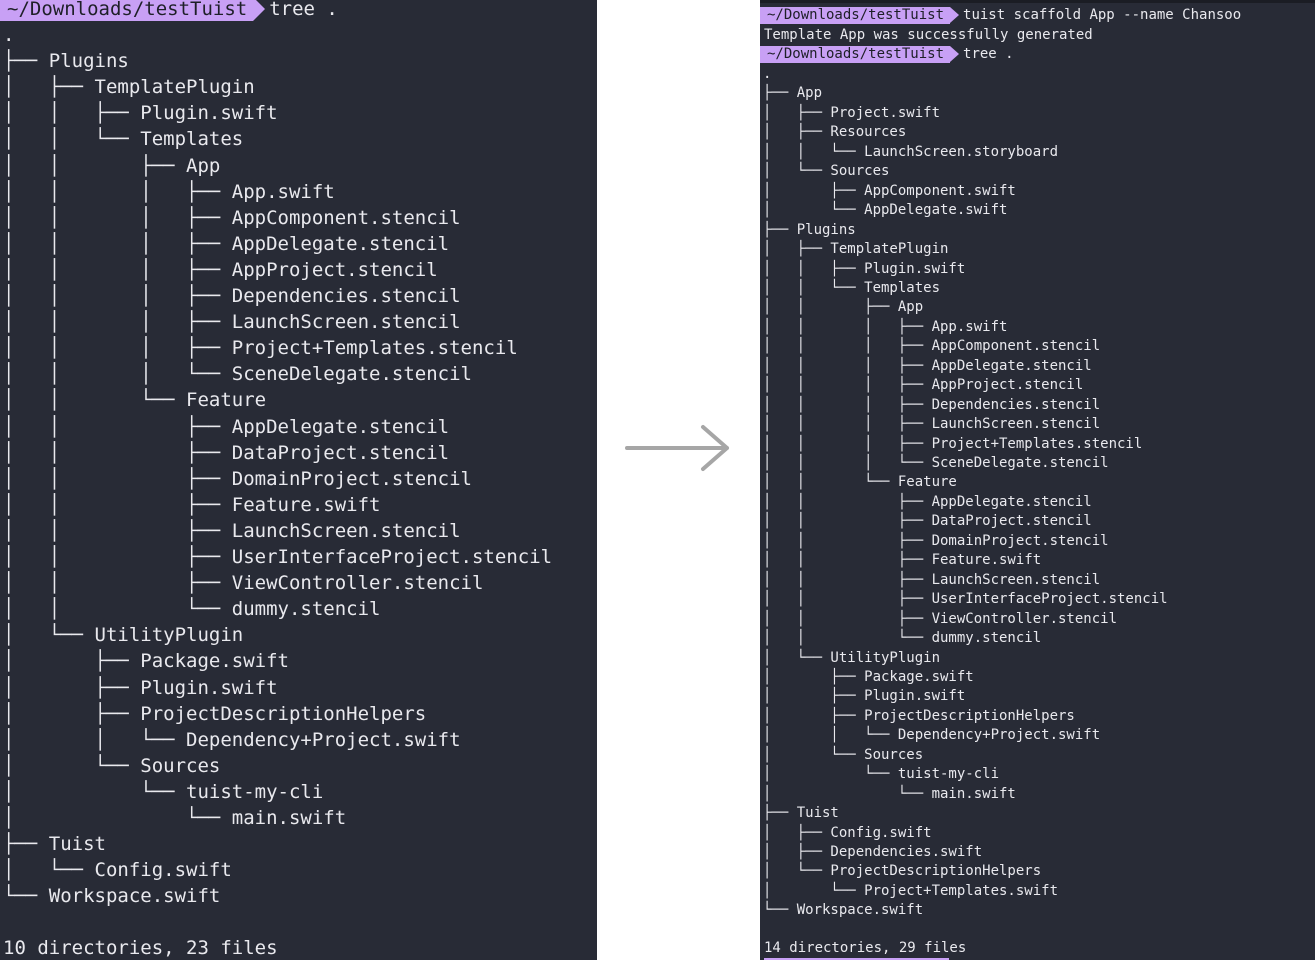 This screenshot has width=1315, height=960. I want to click on tree-line: │ └── ProjectDescriptionHelpers, so click(902, 871).